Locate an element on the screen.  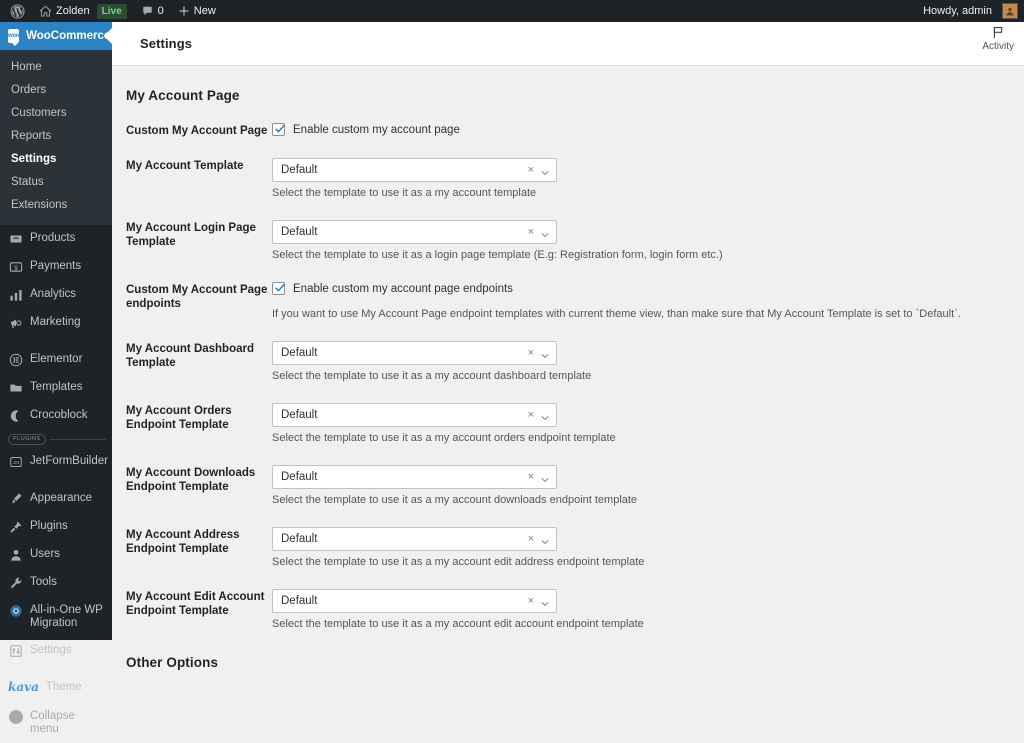
avatar-glyph-icon is located at coordinates (1010, 11).